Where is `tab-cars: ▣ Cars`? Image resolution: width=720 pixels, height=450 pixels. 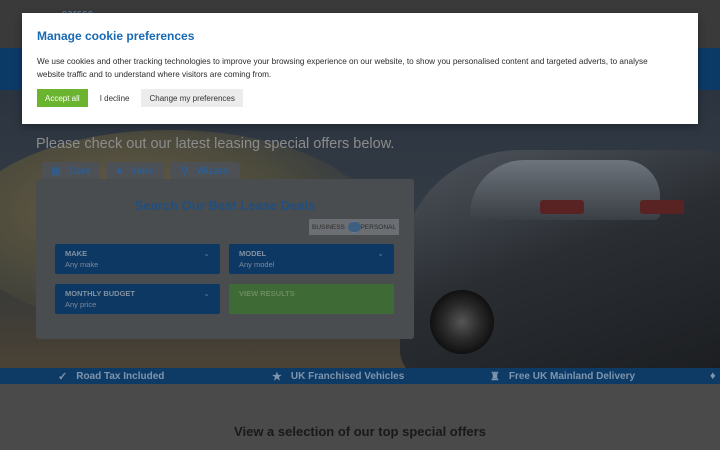 tab-cars: ▣ Cars is located at coordinates (71, 171).